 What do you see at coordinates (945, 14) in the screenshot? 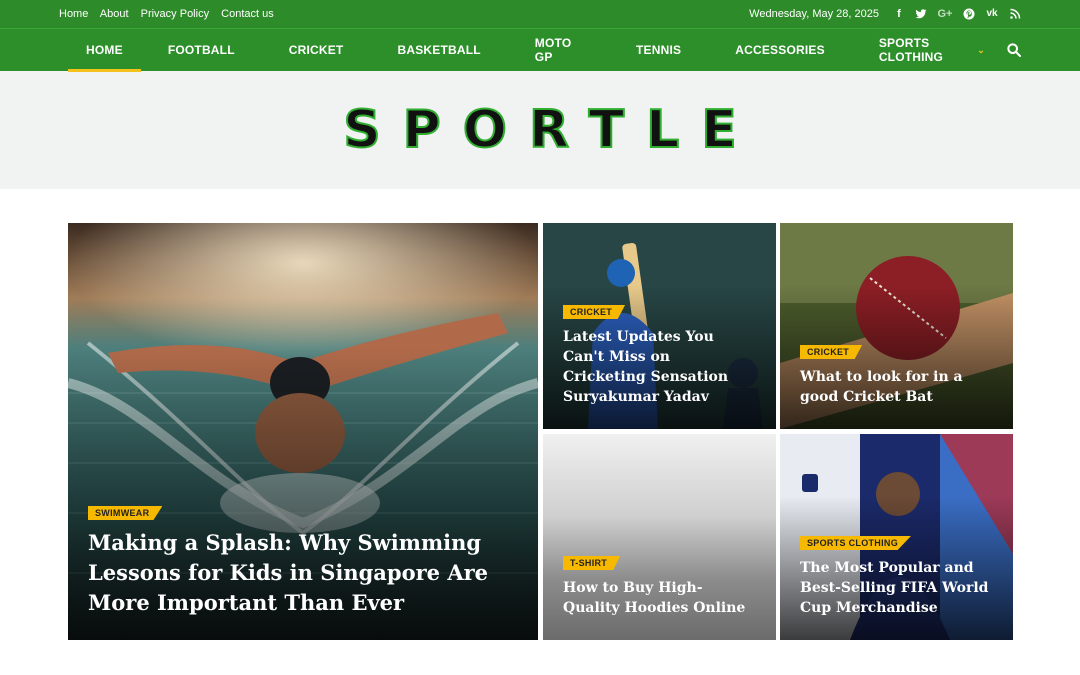
I see `google-plus-icon: G+` at bounding box center [945, 14].